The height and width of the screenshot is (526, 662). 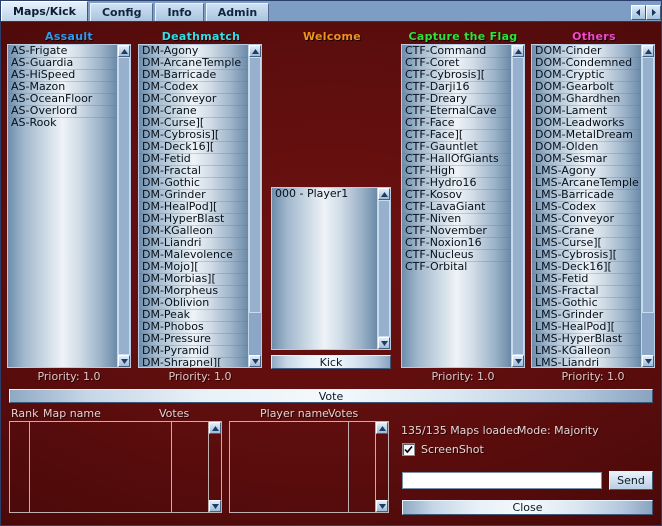 I want to click on list-item: DM-KGalleon, so click(x=193, y=231).